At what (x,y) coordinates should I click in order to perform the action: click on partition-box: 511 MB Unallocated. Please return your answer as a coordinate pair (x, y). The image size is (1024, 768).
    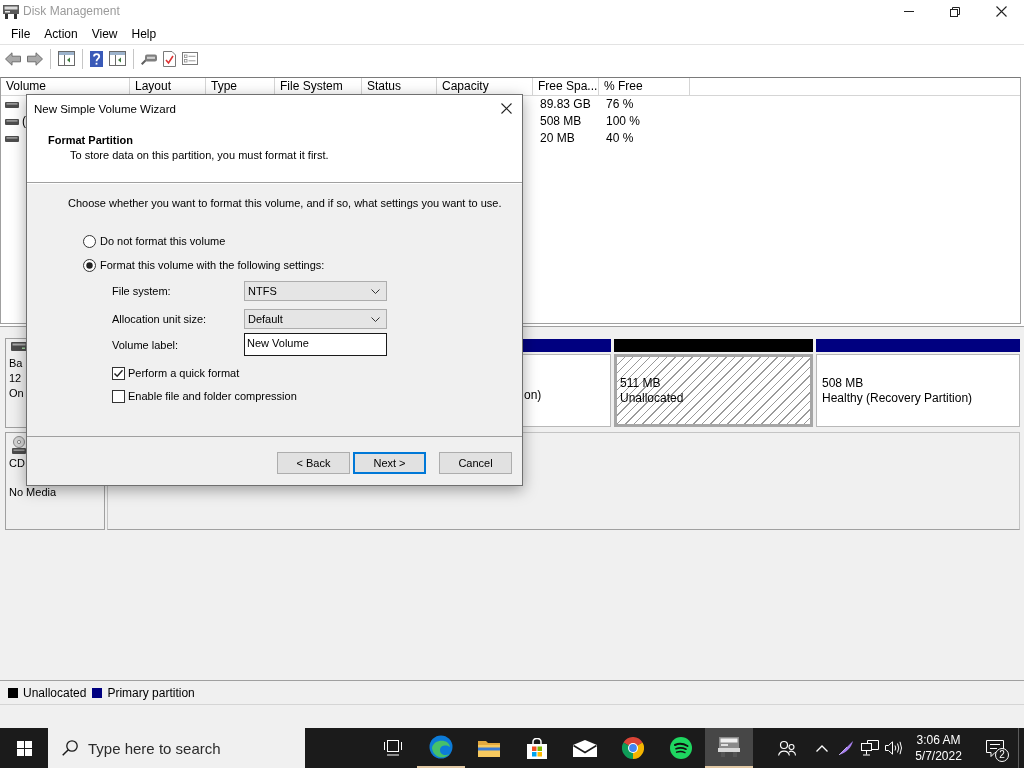
    Looking at the image, I should click on (713, 390).